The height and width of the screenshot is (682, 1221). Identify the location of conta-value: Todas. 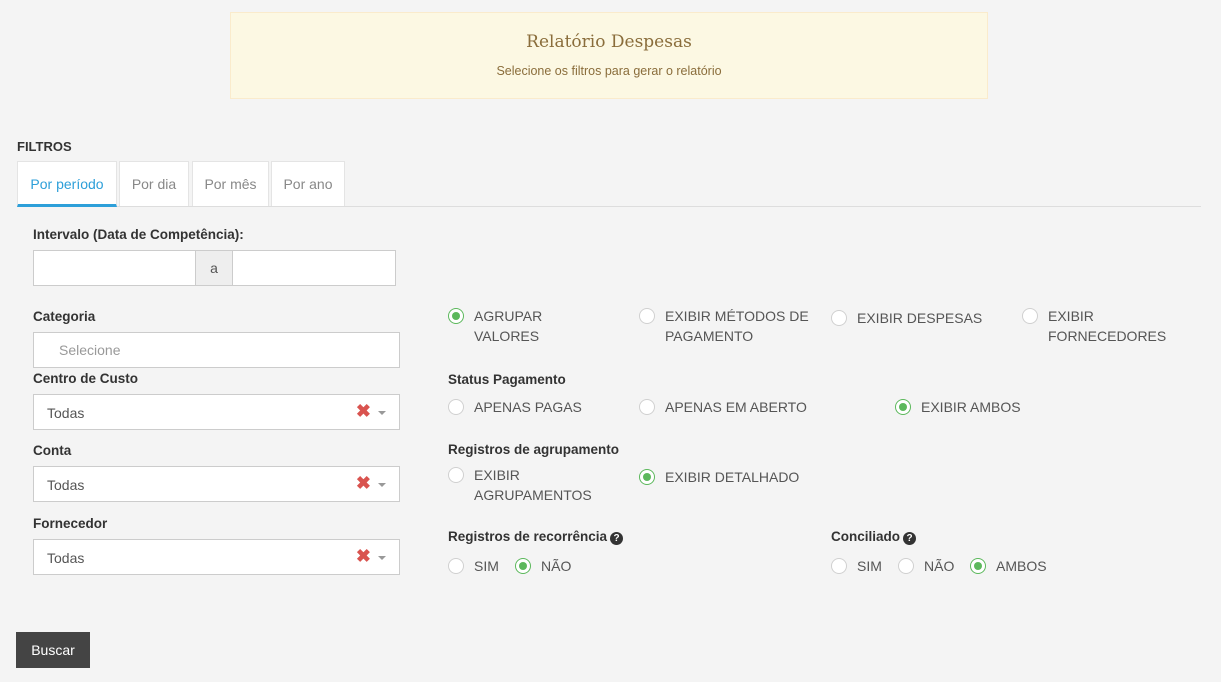
(66, 485).